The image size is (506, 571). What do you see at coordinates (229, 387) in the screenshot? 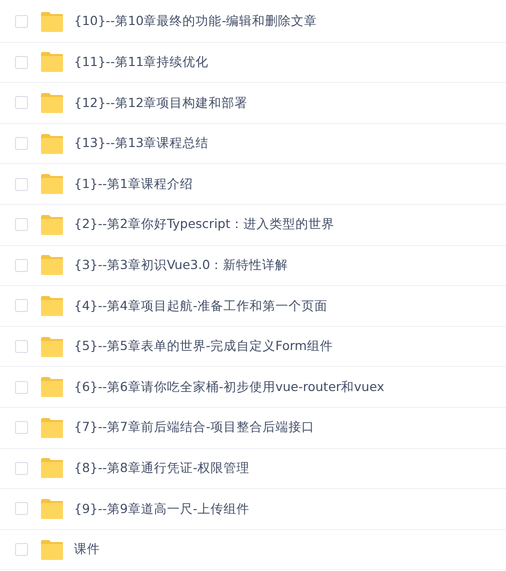
I see `folder-name: {6}--第6章请你吃全家桶-初步使用vue-router和vuex` at bounding box center [229, 387].